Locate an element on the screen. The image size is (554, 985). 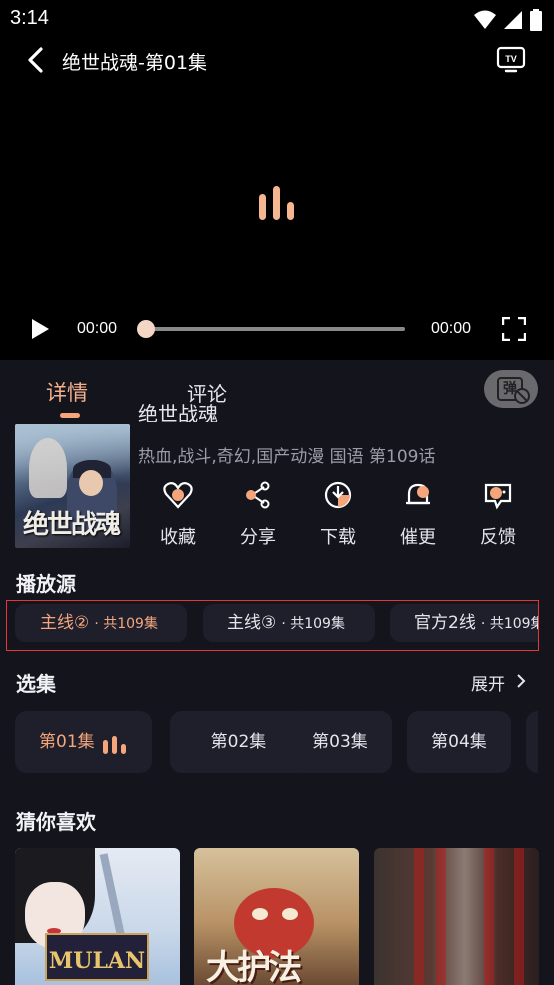
fullscreen-icon is located at coordinates (514, 329).